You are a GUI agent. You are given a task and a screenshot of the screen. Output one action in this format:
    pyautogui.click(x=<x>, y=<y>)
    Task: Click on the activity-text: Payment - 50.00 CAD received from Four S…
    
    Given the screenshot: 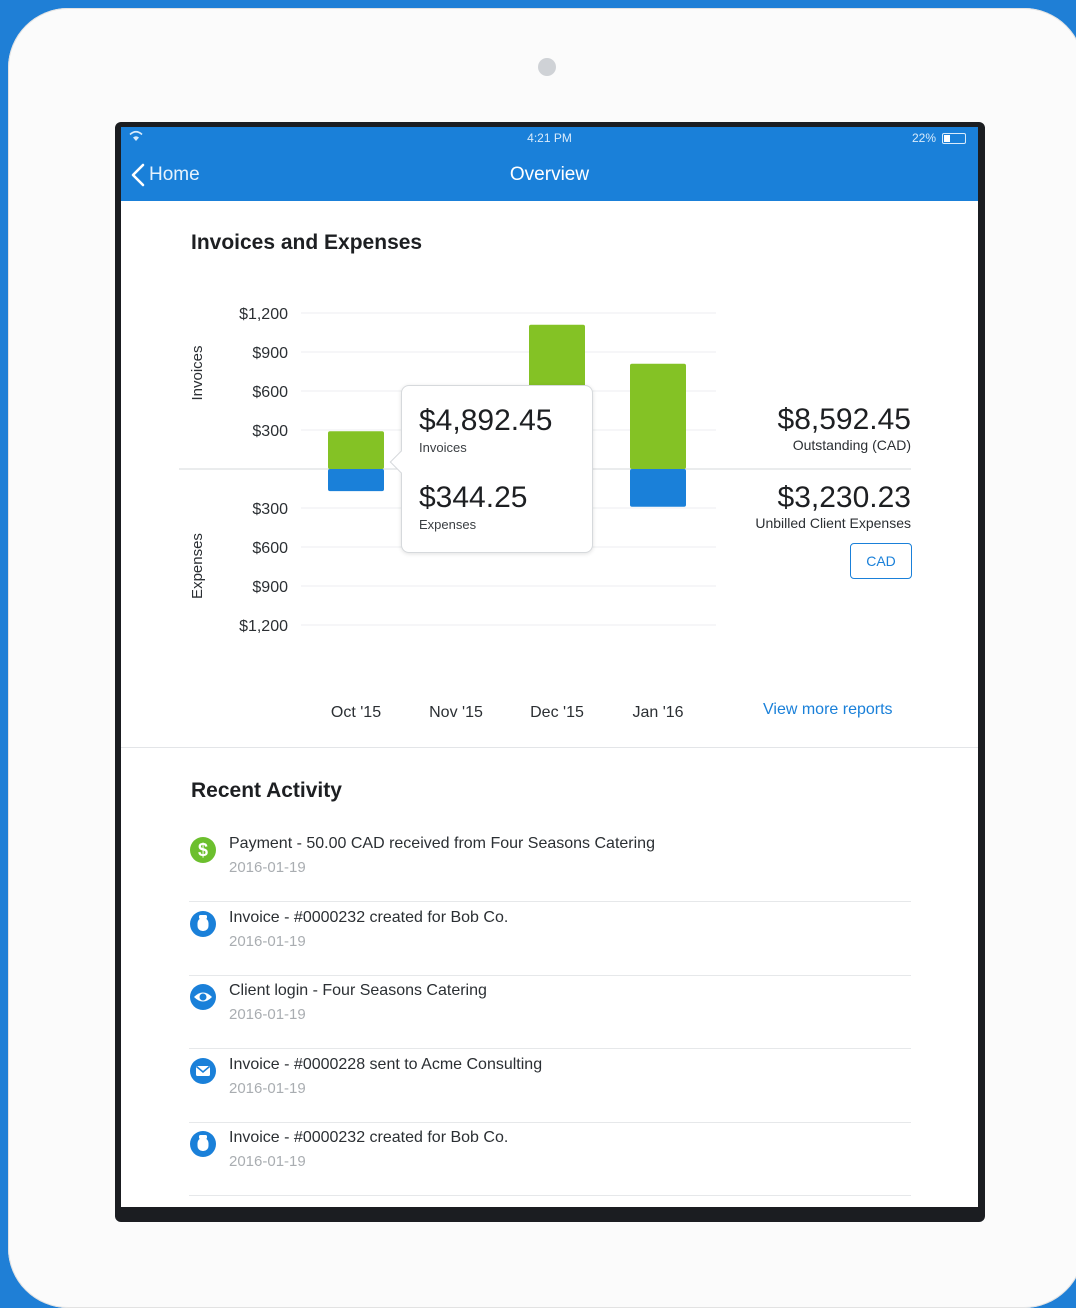 What is the action you would take?
    pyautogui.click(x=442, y=843)
    